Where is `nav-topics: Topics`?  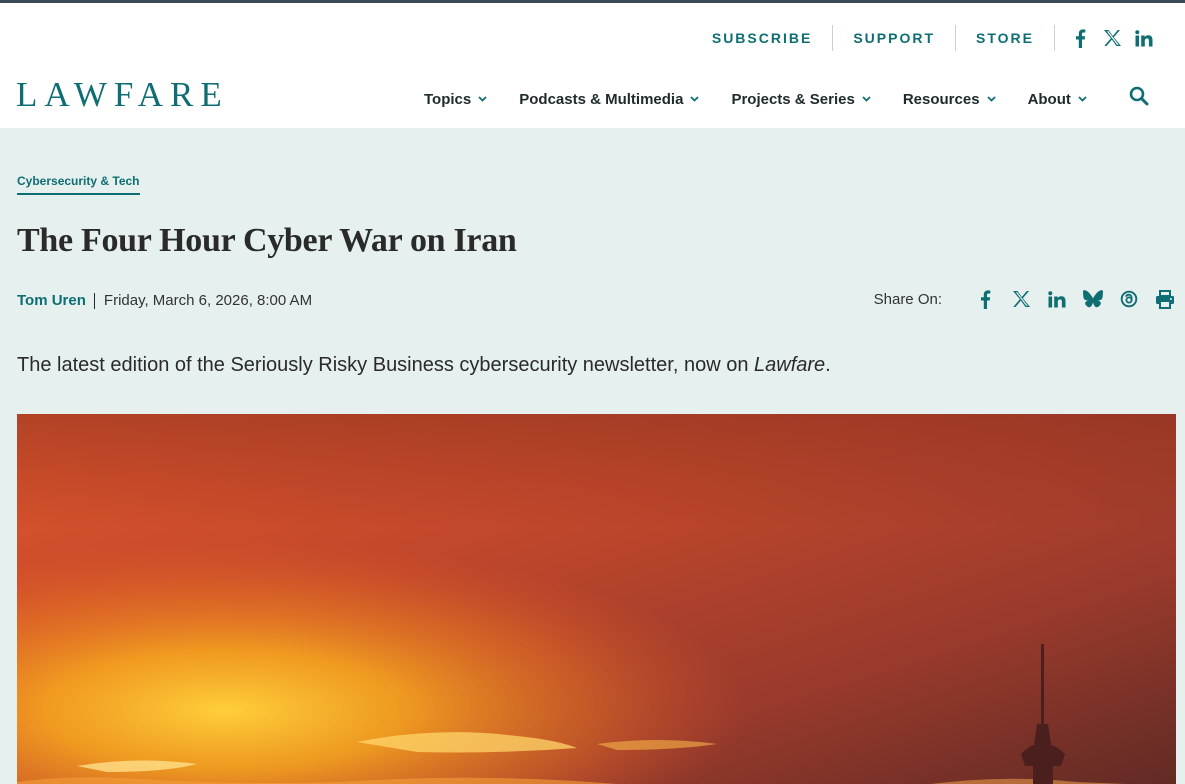 nav-topics: Topics is located at coordinates (455, 99).